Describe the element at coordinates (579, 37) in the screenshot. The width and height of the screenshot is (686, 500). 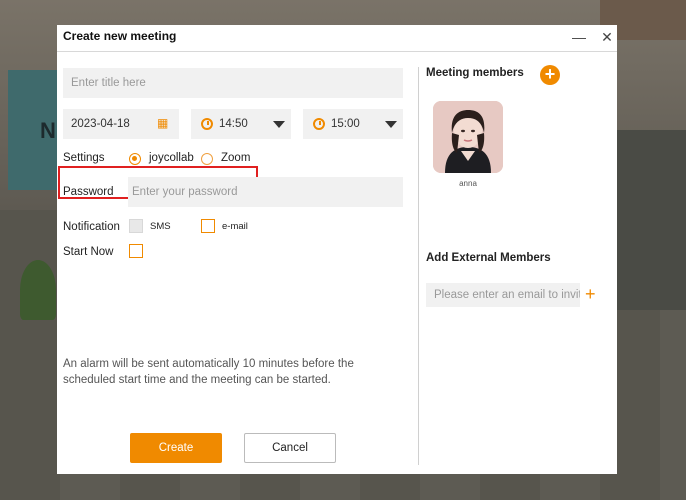
I see `minimize-icon: —` at that location.